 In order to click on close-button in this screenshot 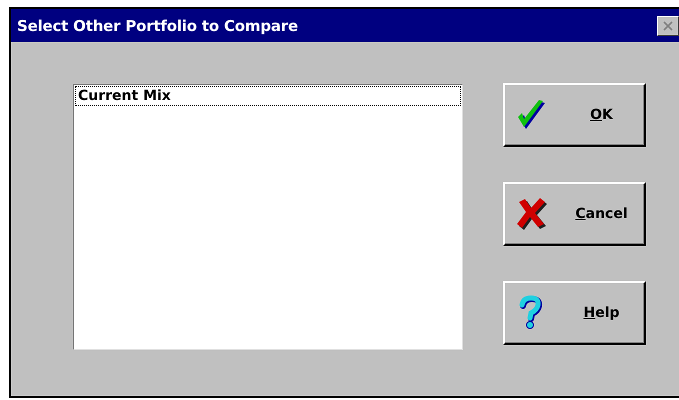, I will do `click(668, 26)`.